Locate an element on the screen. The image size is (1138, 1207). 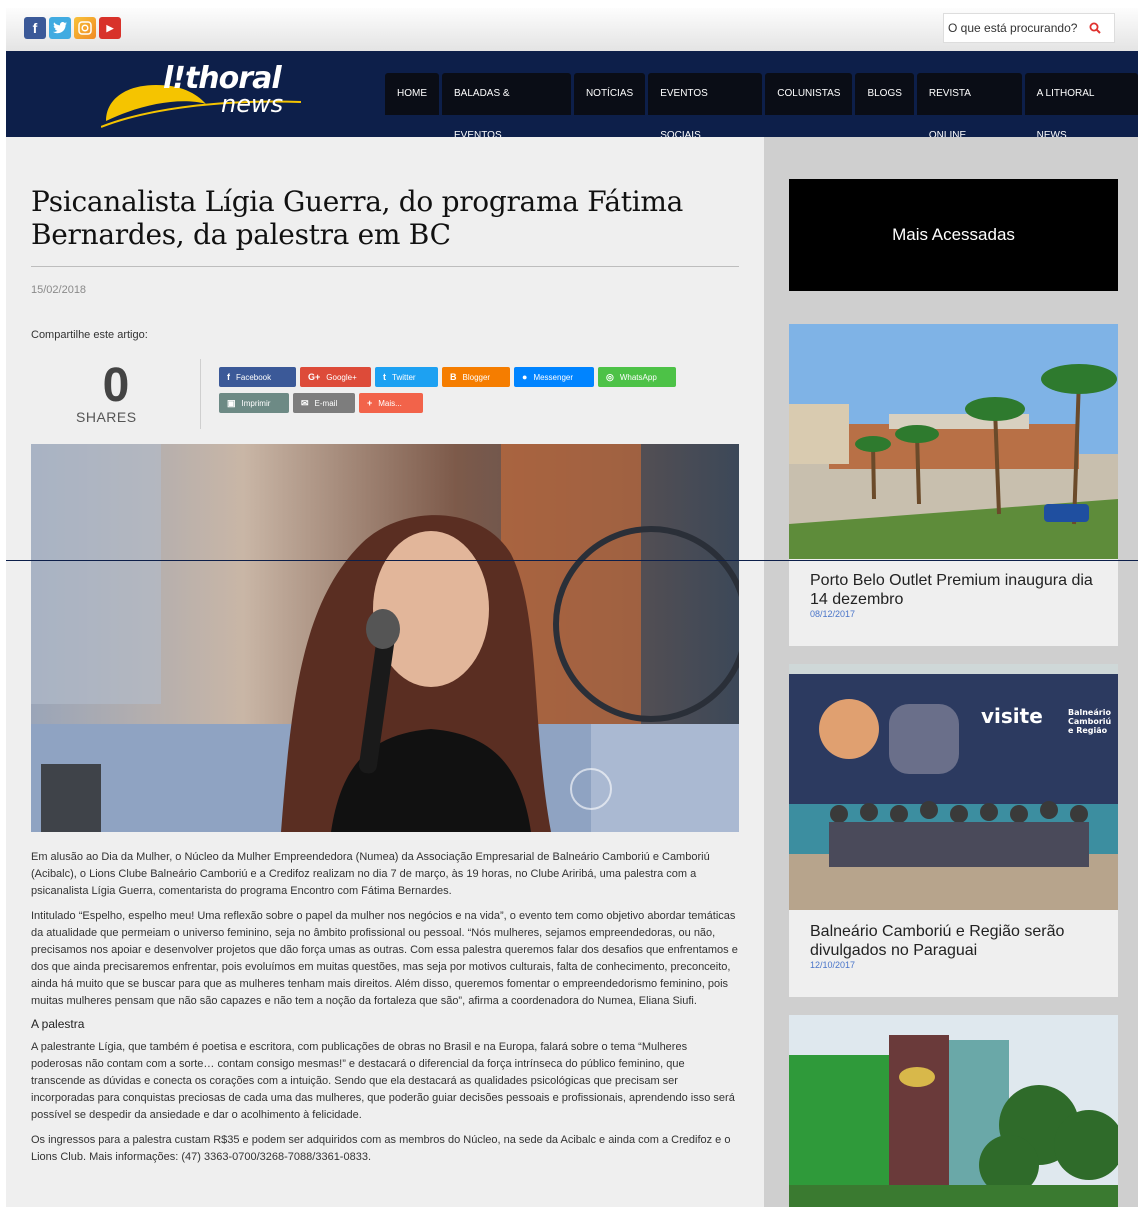
card-image-outlet is located at coordinates (953, 441).